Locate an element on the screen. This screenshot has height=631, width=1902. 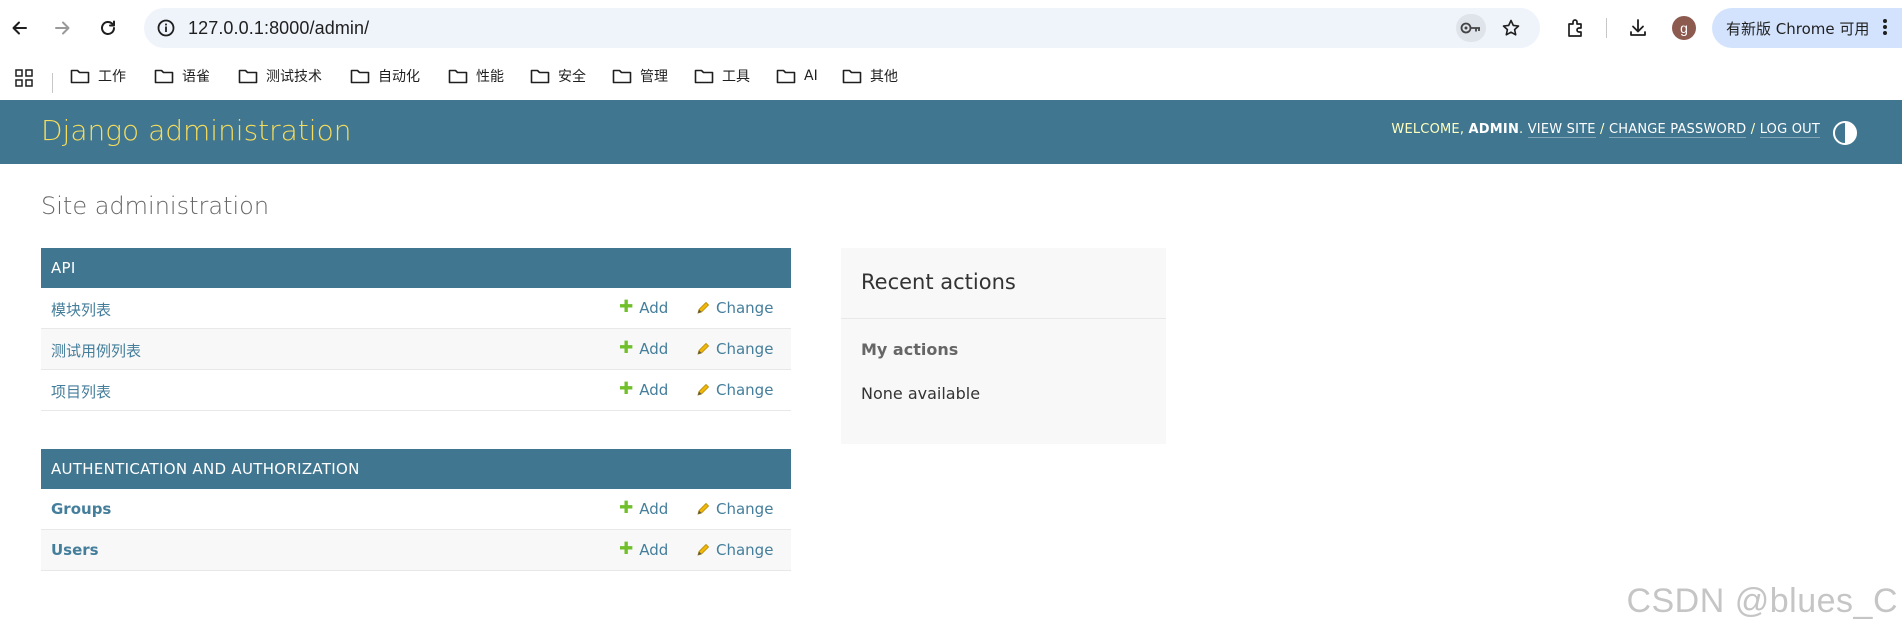
model-link: 测试用例列表 is located at coordinates (96, 350).